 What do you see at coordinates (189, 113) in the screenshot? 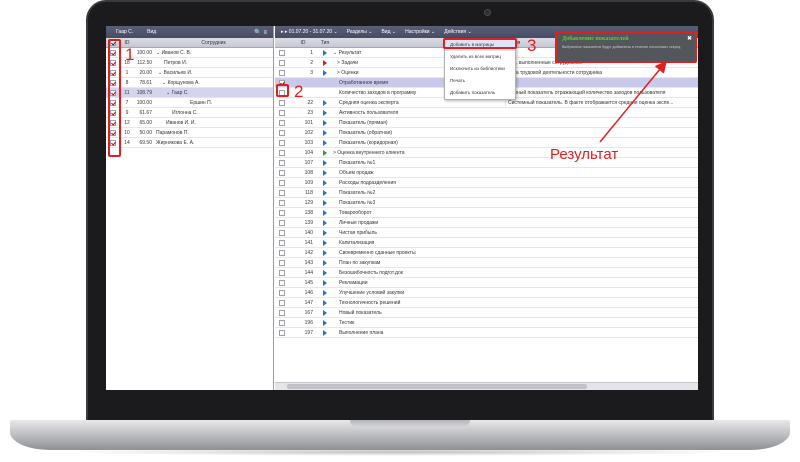
I see `employee-row: 9 61.67 Иглонна С.` at bounding box center [189, 113].